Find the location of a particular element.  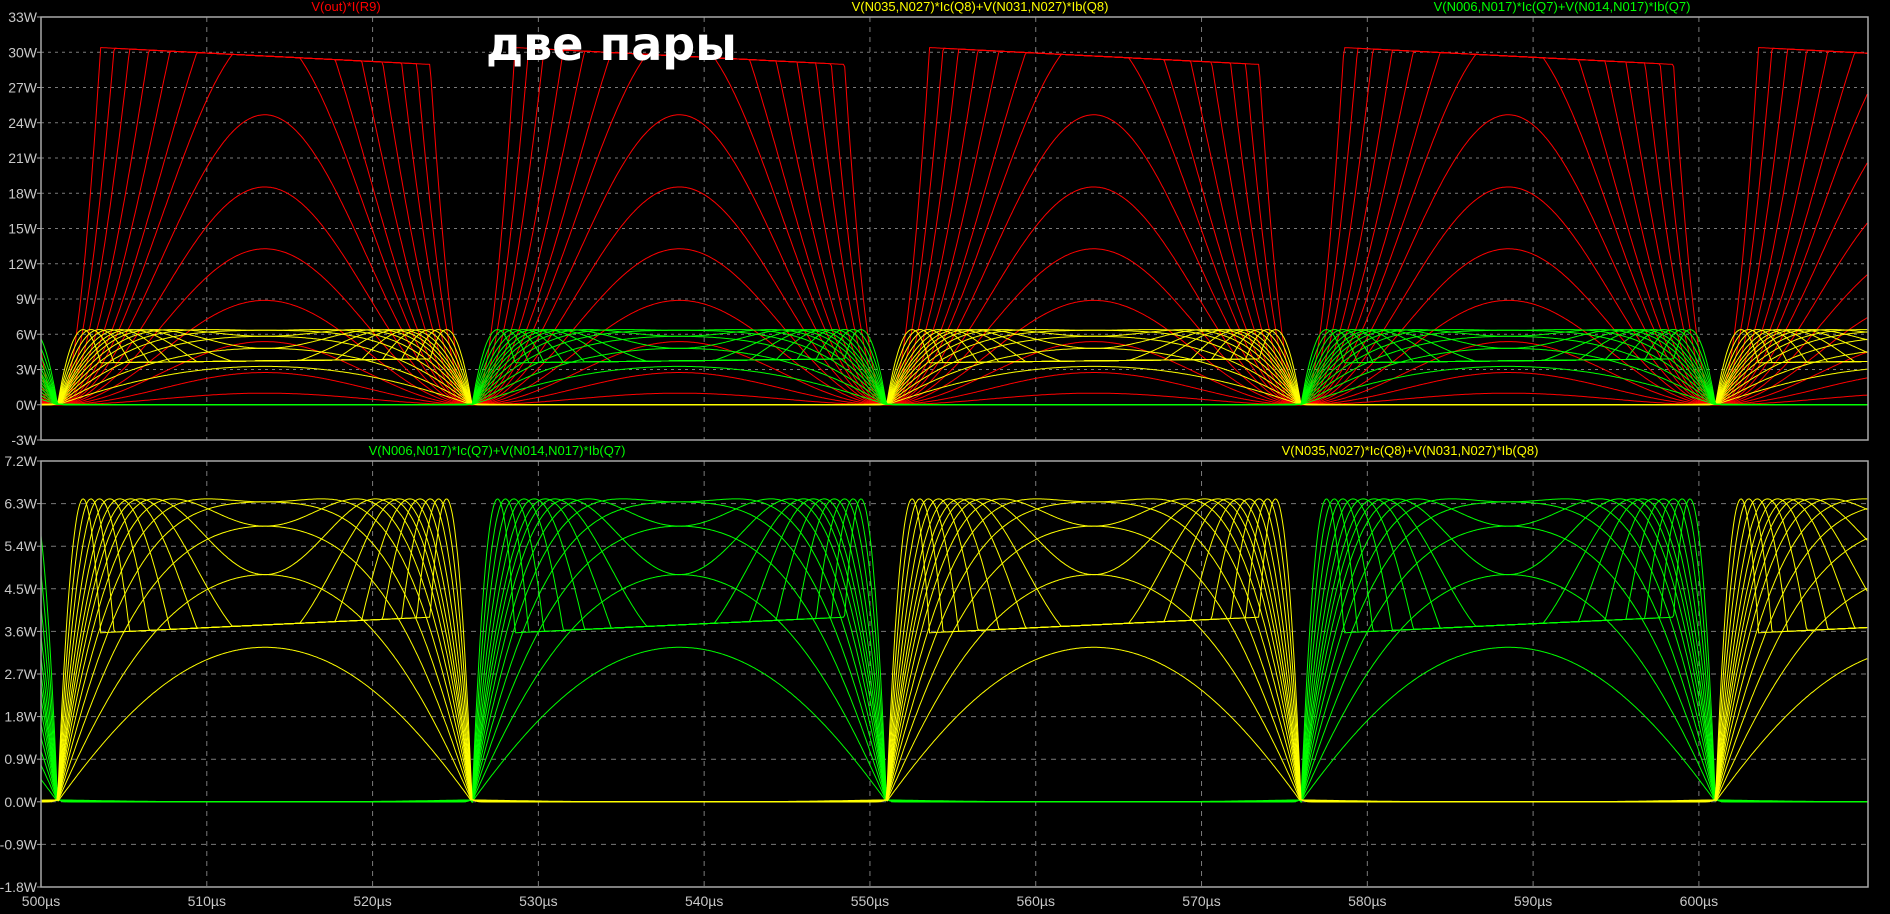

annotation-text: две пары is located at coordinates (611, 44).